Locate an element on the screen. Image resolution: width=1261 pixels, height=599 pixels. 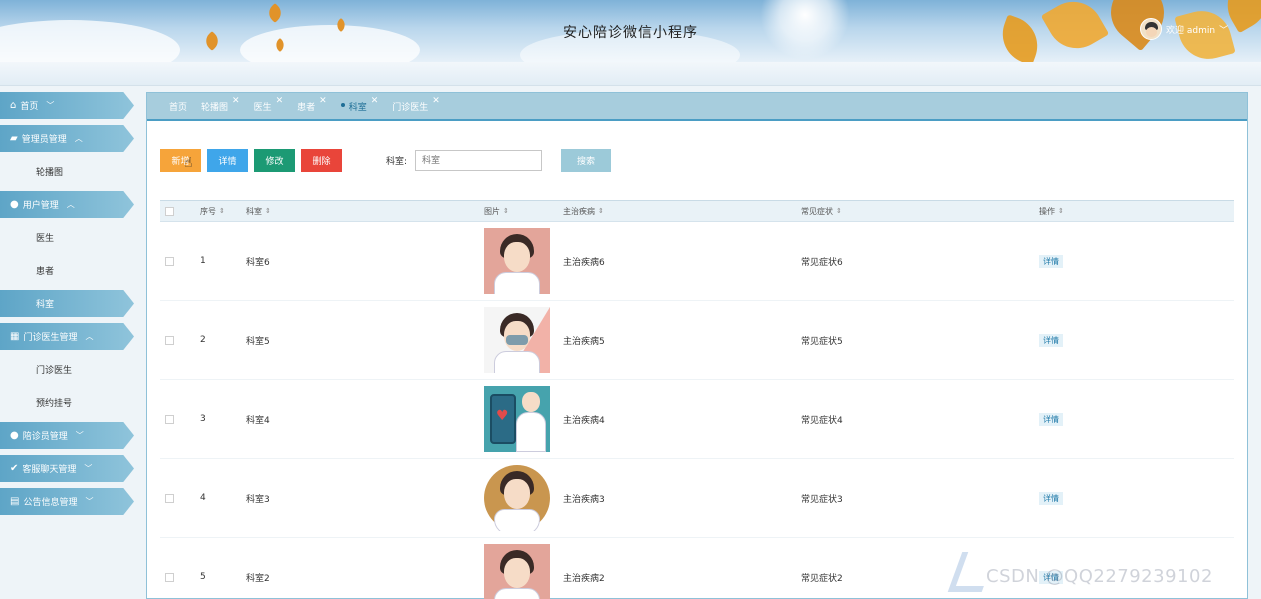
detail-button: 详情 is located at coordinates (227, 160).